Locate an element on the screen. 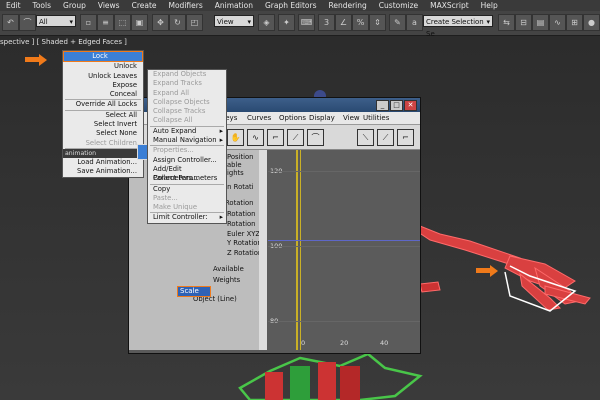 The width and height of the screenshot is (600, 400). tree-item: Available is located at coordinates (228, 269).